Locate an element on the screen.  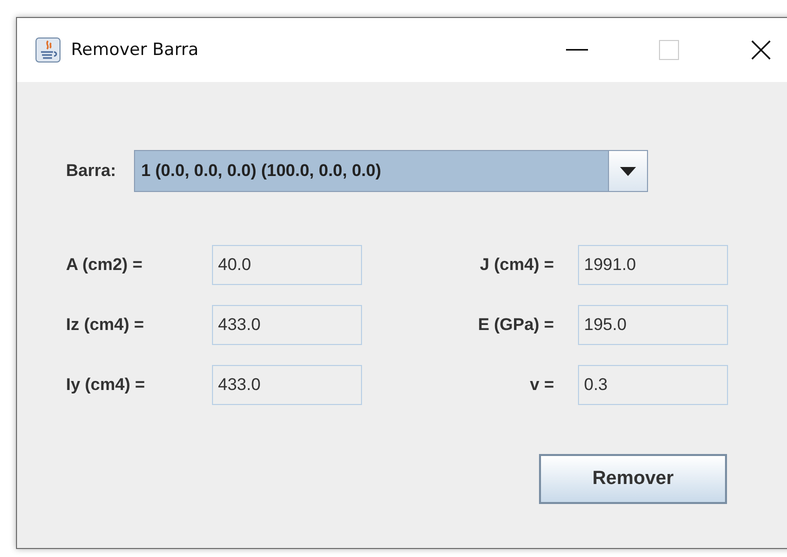
barra-label: Barra: is located at coordinates (91, 171).